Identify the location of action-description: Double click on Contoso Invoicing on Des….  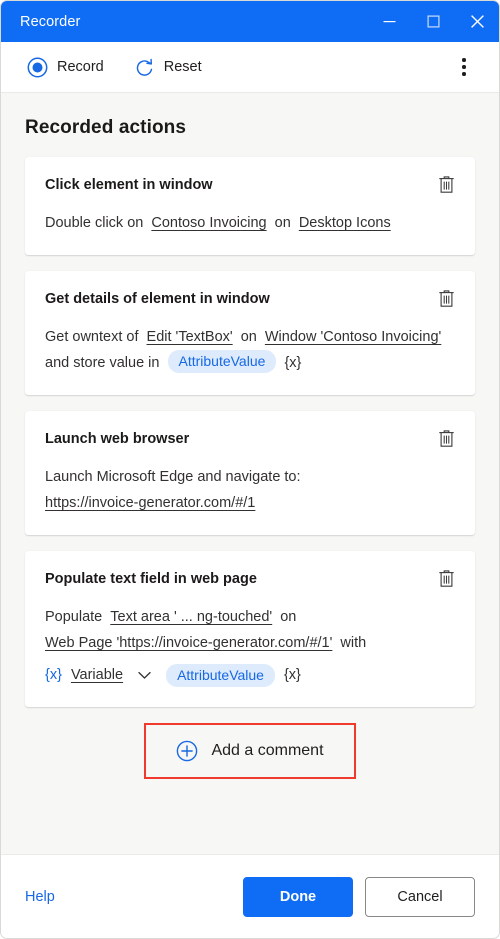
(250, 223).